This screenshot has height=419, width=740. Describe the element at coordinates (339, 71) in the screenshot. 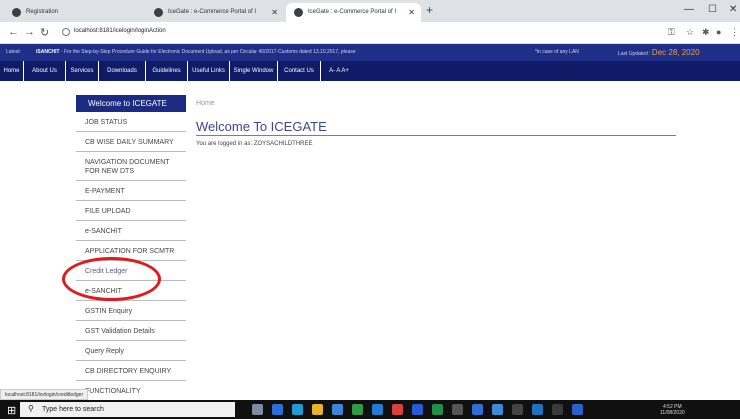

I see `font-size-controls: A- A A+` at that location.